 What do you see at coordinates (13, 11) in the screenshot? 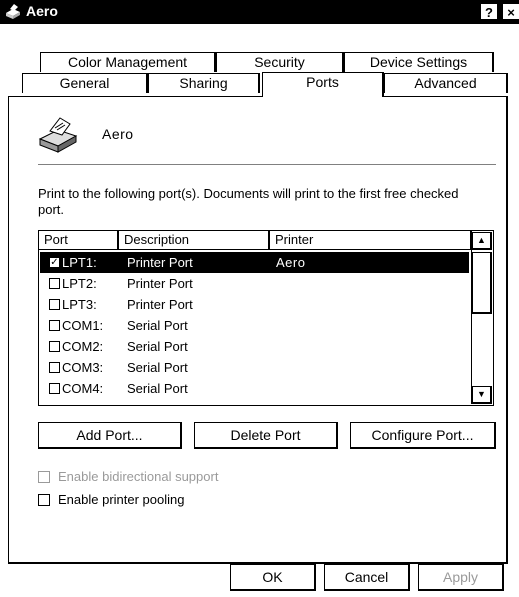
I see `printer-icon` at bounding box center [13, 11].